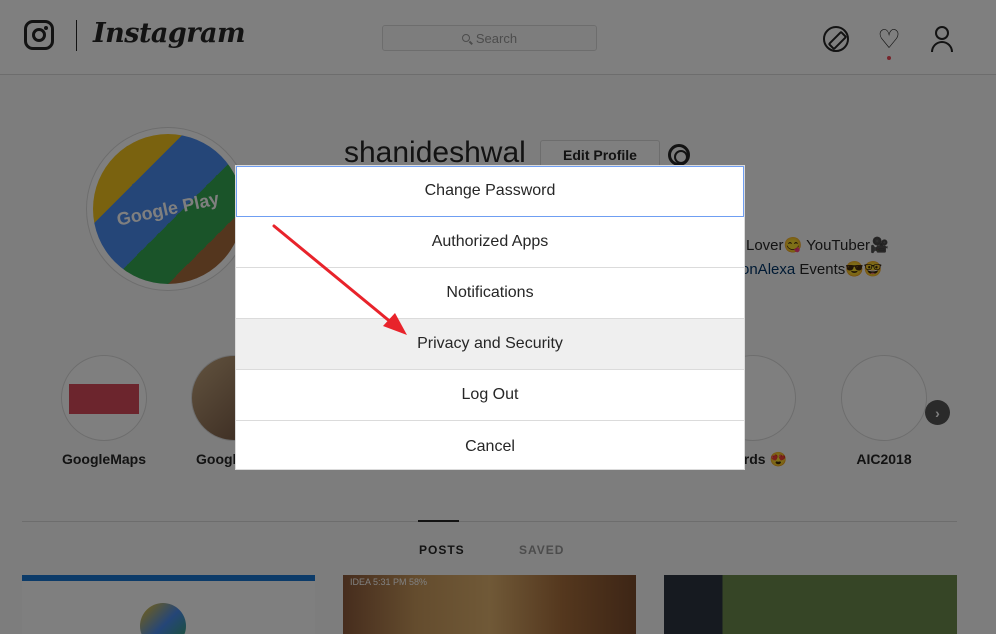 The height and width of the screenshot is (634, 996). Describe the element at coordinates (490, 446) in the screenshot. I see `cancel-button: Cancel` at that location.